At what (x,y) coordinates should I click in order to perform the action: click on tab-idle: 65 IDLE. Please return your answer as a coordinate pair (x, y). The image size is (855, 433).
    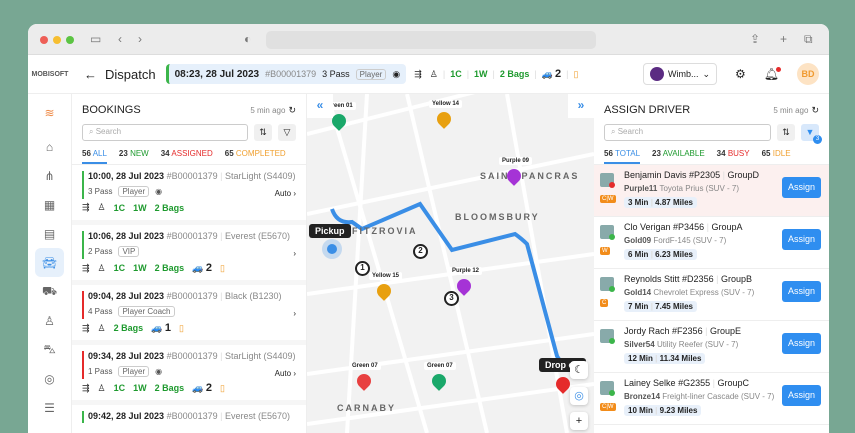
    Looking at the image, I should click on (776, 156).